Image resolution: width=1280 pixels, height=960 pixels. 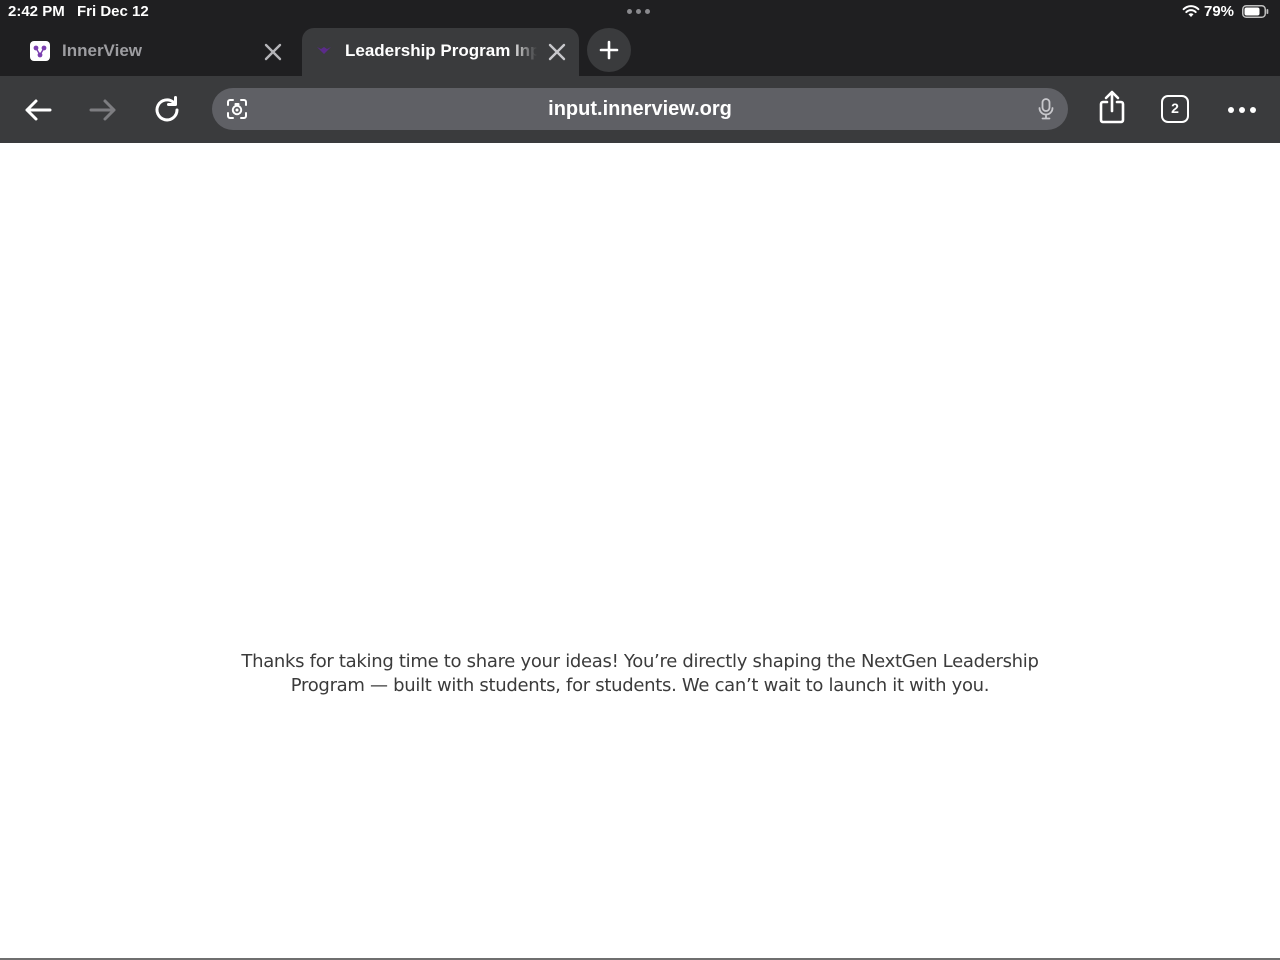 I want to click on new-tab-button, so click(x=609, y=50).